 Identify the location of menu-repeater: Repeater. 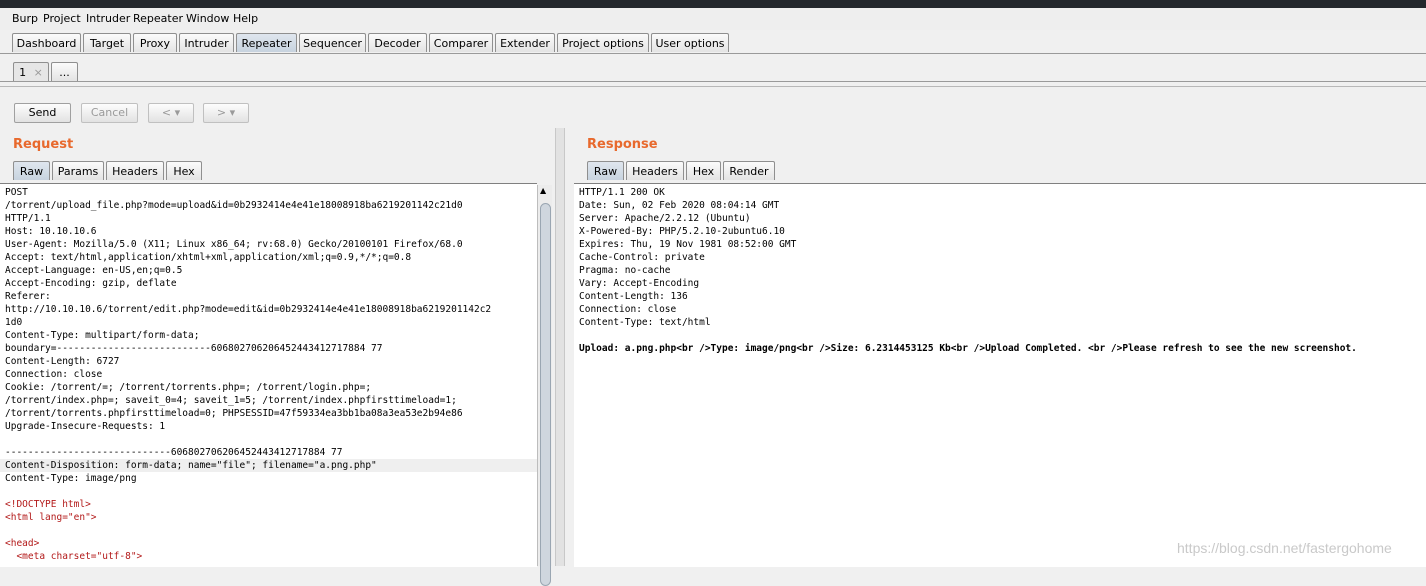
(158, 18).